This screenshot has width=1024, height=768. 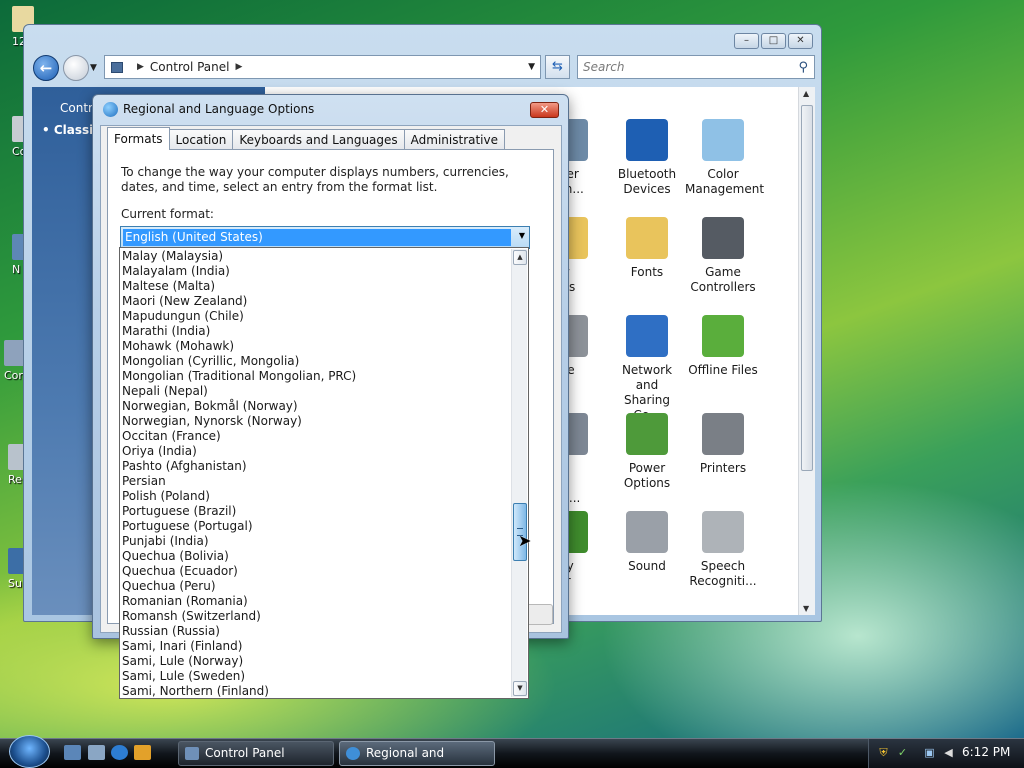 I want to click on taskbar-control-panel: Control Panel, so click(x=256, y=753).